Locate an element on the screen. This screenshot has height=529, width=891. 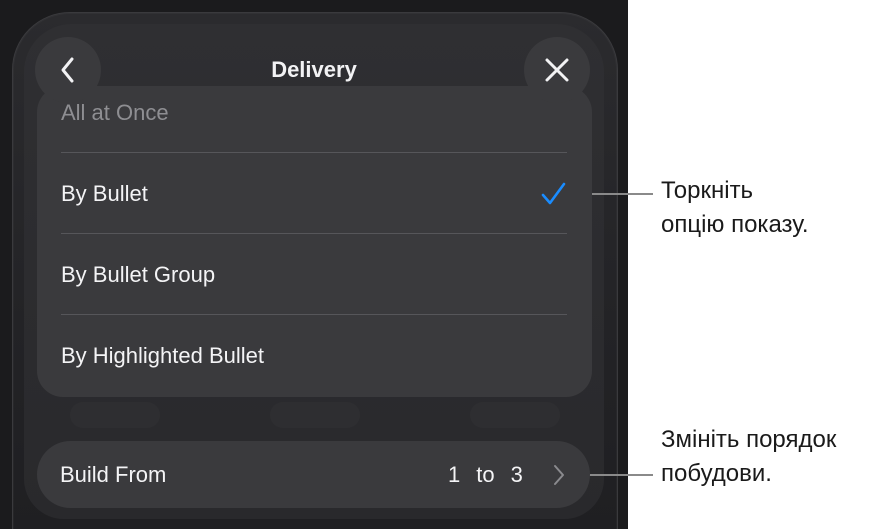
option-label: By Bullet is located at coordinates (104, 193).